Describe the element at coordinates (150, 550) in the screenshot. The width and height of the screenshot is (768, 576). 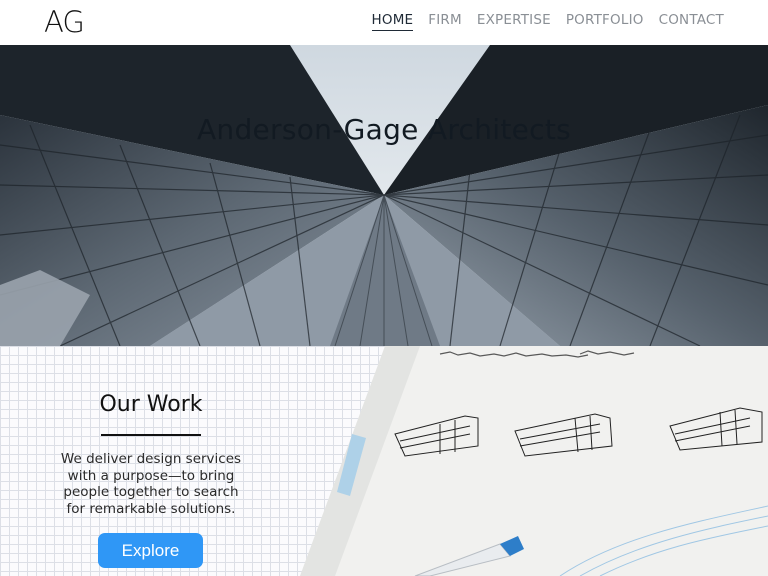
I see `explore-button: Explore` at that location.